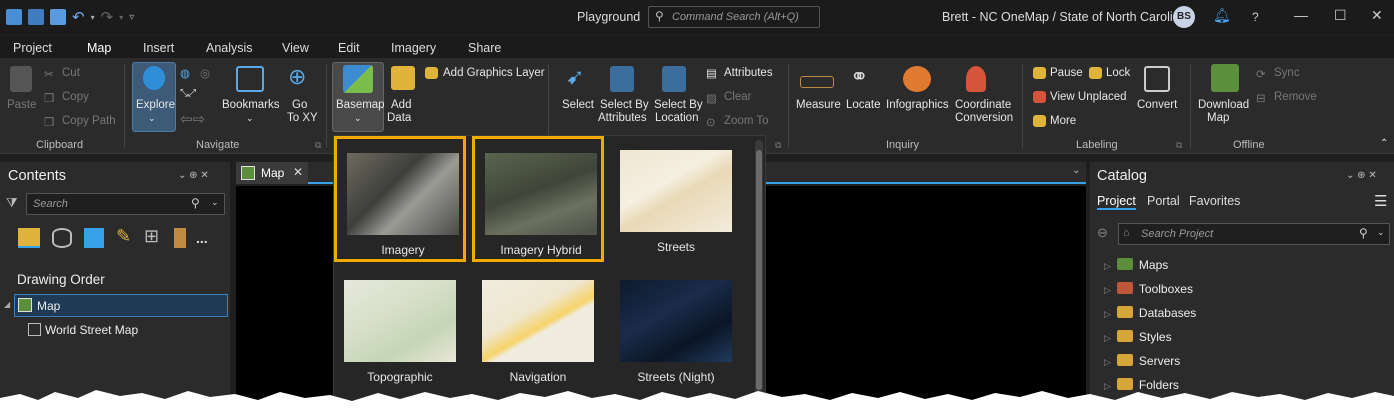 This screenshot has width=1394, height=416. What do you see at coordinates (1295, 97) in the screenshot?
I see `remove-button: Remove` at bounding box center [1295, 97].